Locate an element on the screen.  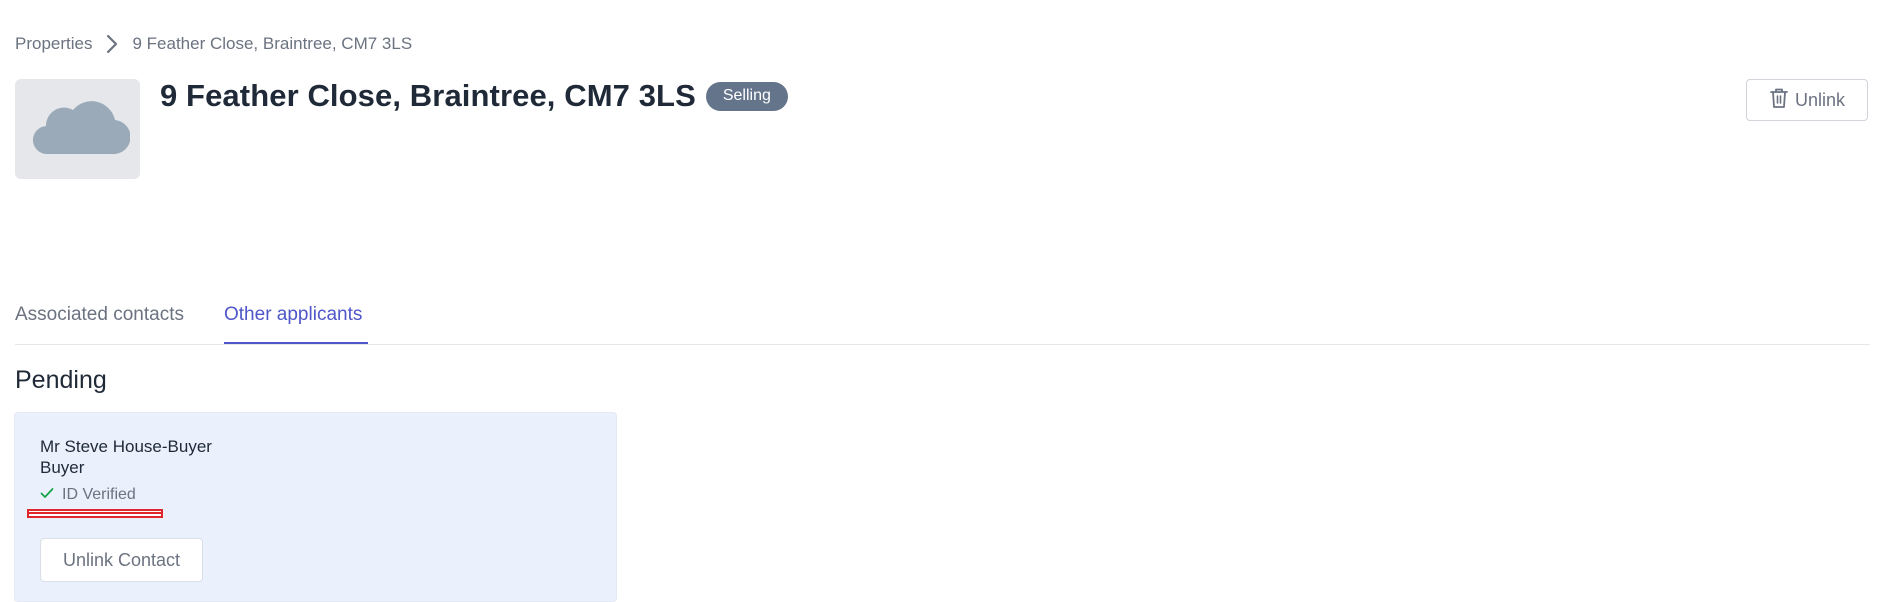
unlink-button-label: Unlink is located at coordinates (1820, 99).